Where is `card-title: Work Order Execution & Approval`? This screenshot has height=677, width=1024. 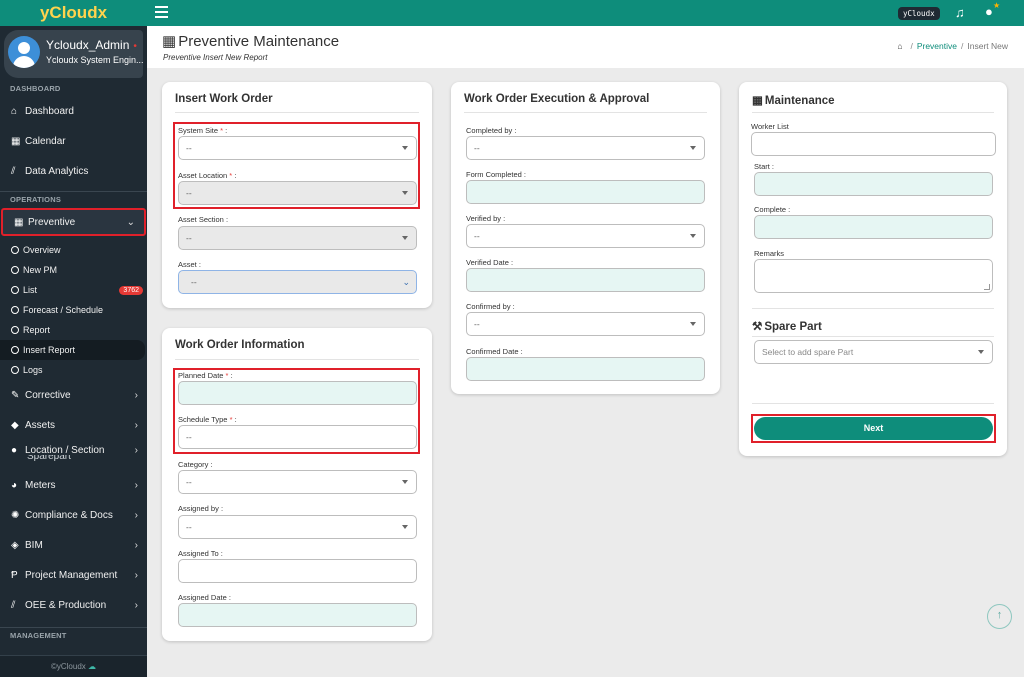 card-title: Work Order Execution & Approval is located at coordinates (557, 99).